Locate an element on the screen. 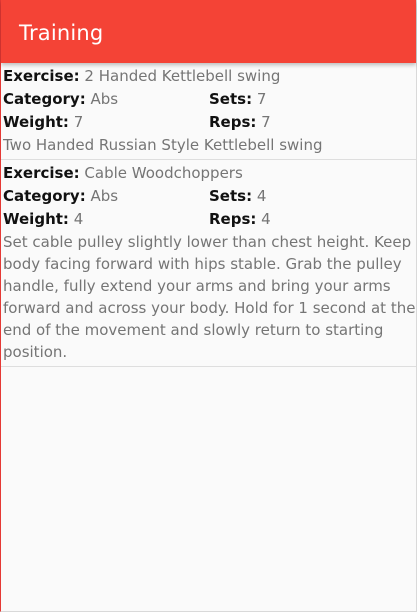  app-title: Training is located at coordinates (61, 33).